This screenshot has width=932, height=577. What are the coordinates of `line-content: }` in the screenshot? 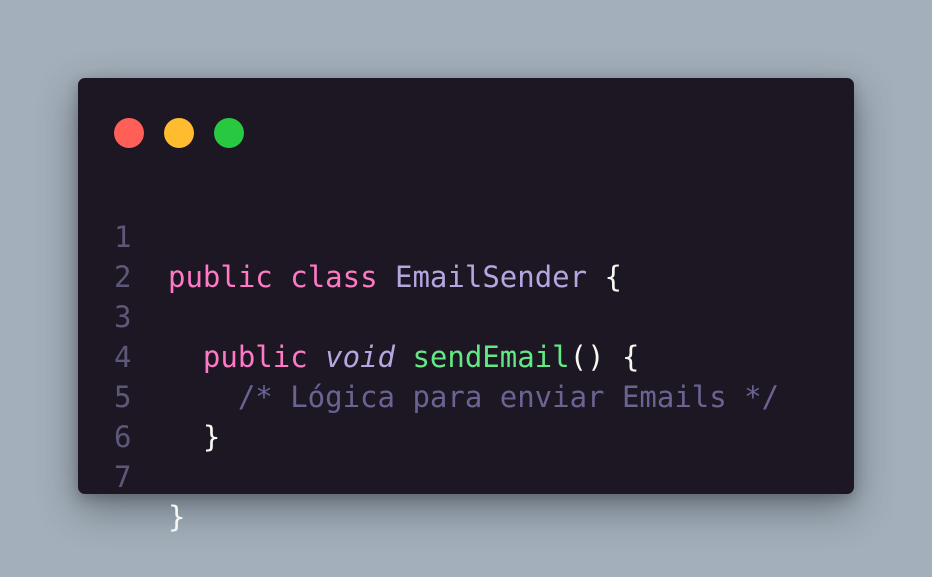 It's located at (176, 517).